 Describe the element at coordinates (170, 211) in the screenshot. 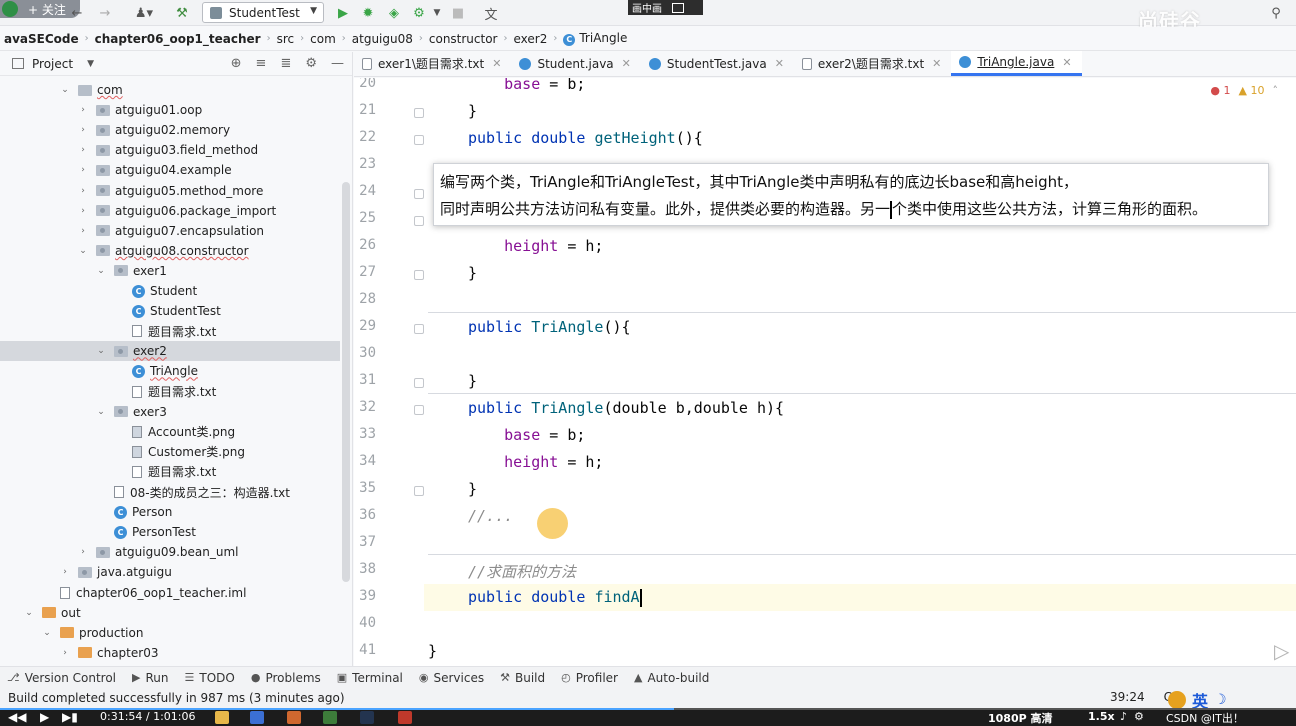

I see `tree-item: › atguigu06.package_import` at that location.